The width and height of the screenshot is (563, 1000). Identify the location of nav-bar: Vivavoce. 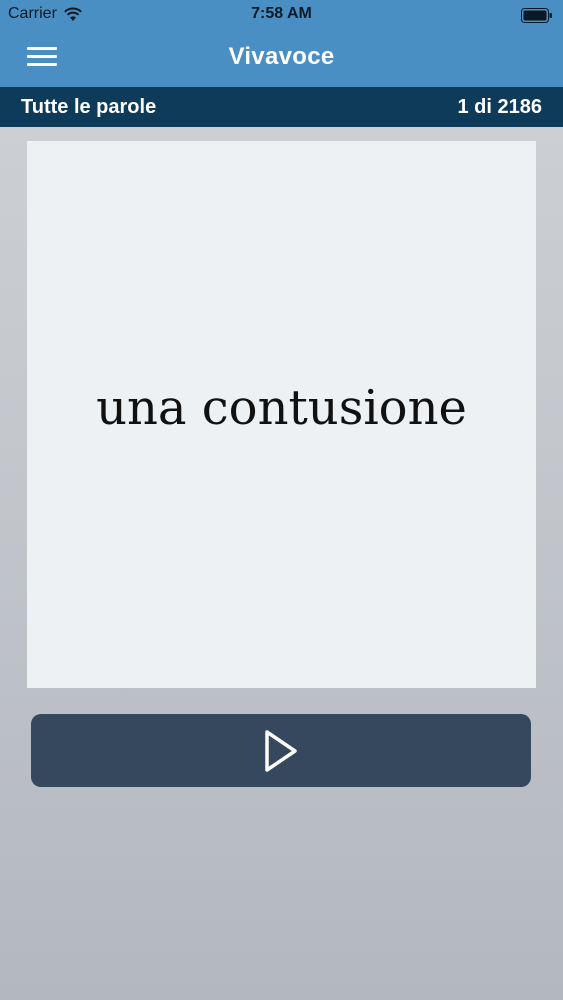
(281, 58).